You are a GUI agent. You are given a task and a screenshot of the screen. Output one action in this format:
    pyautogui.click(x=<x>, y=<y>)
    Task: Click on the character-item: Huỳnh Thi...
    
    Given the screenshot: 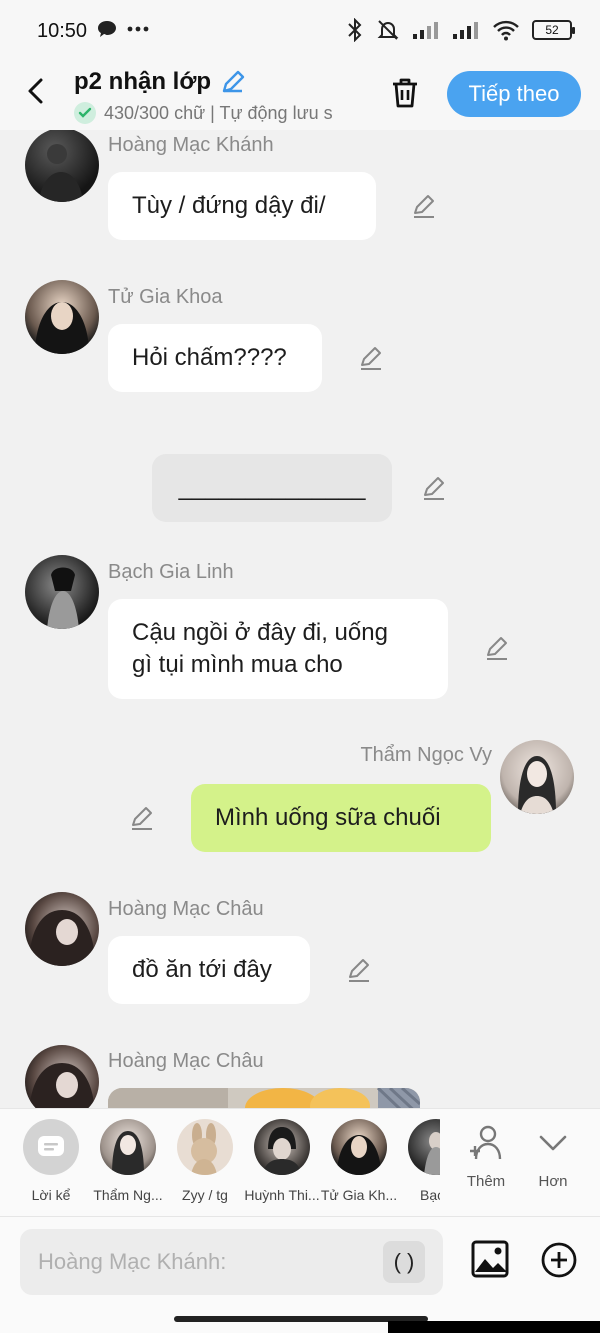 What is the action you would take?
    pyautogui.click(x=282, y=1161)
    